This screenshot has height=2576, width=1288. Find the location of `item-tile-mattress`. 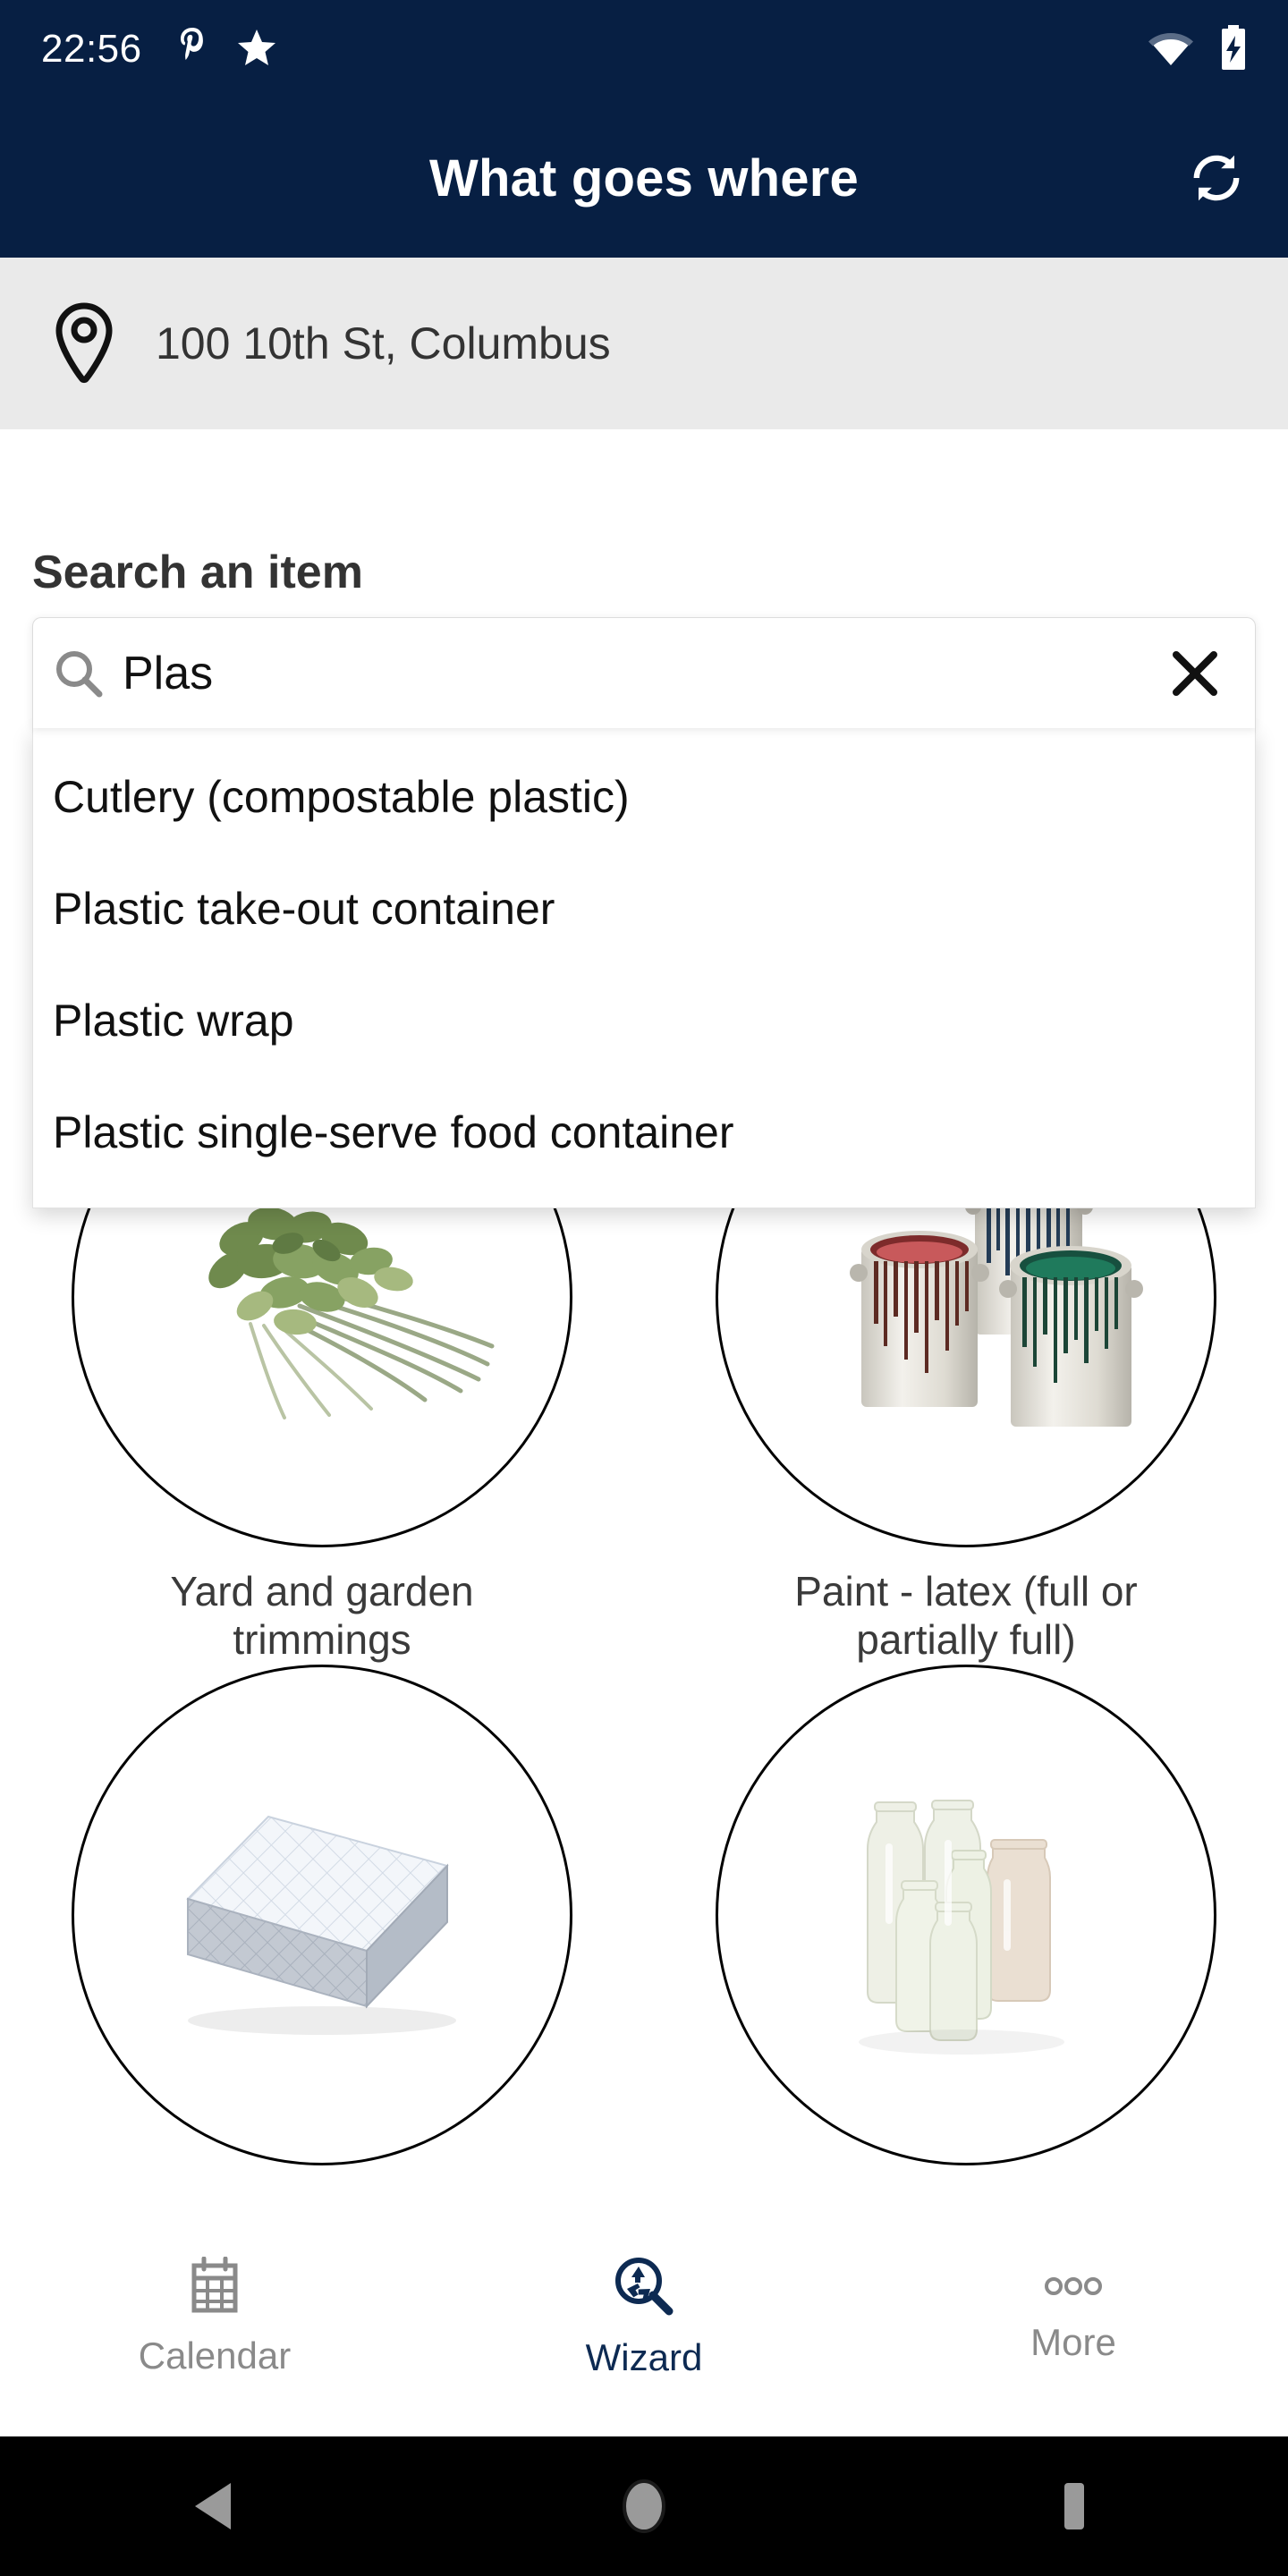

item-tile-mattress is located at coordinates (322, 1924).